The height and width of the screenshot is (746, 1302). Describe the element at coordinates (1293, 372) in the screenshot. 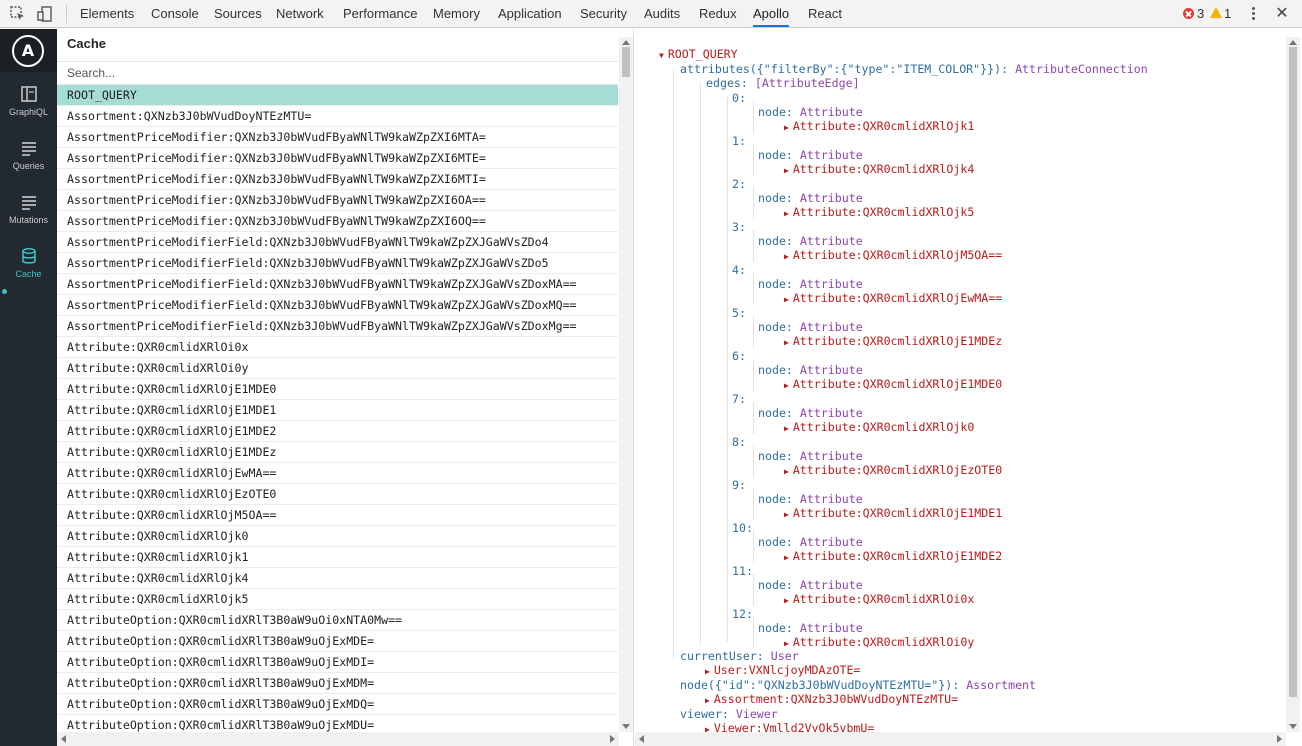

I see `detail-scroll-thumb` at that location.